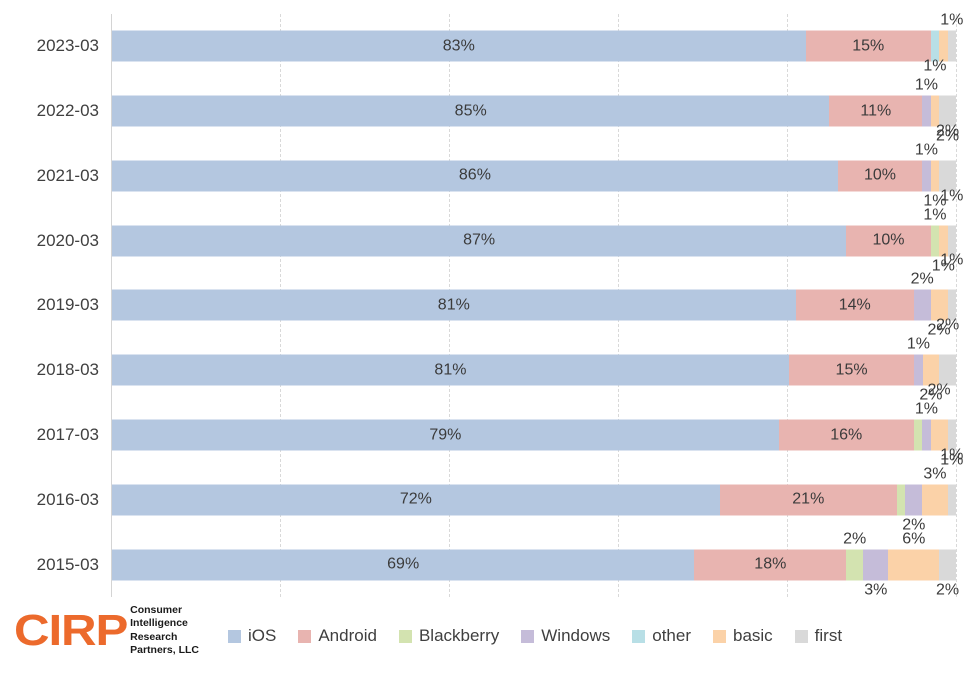 The width and height of the screenshot is (977, 677). I want to click on bar-row: 2019-03 81% 14% 2% 2% 1%, so click(500, 295).